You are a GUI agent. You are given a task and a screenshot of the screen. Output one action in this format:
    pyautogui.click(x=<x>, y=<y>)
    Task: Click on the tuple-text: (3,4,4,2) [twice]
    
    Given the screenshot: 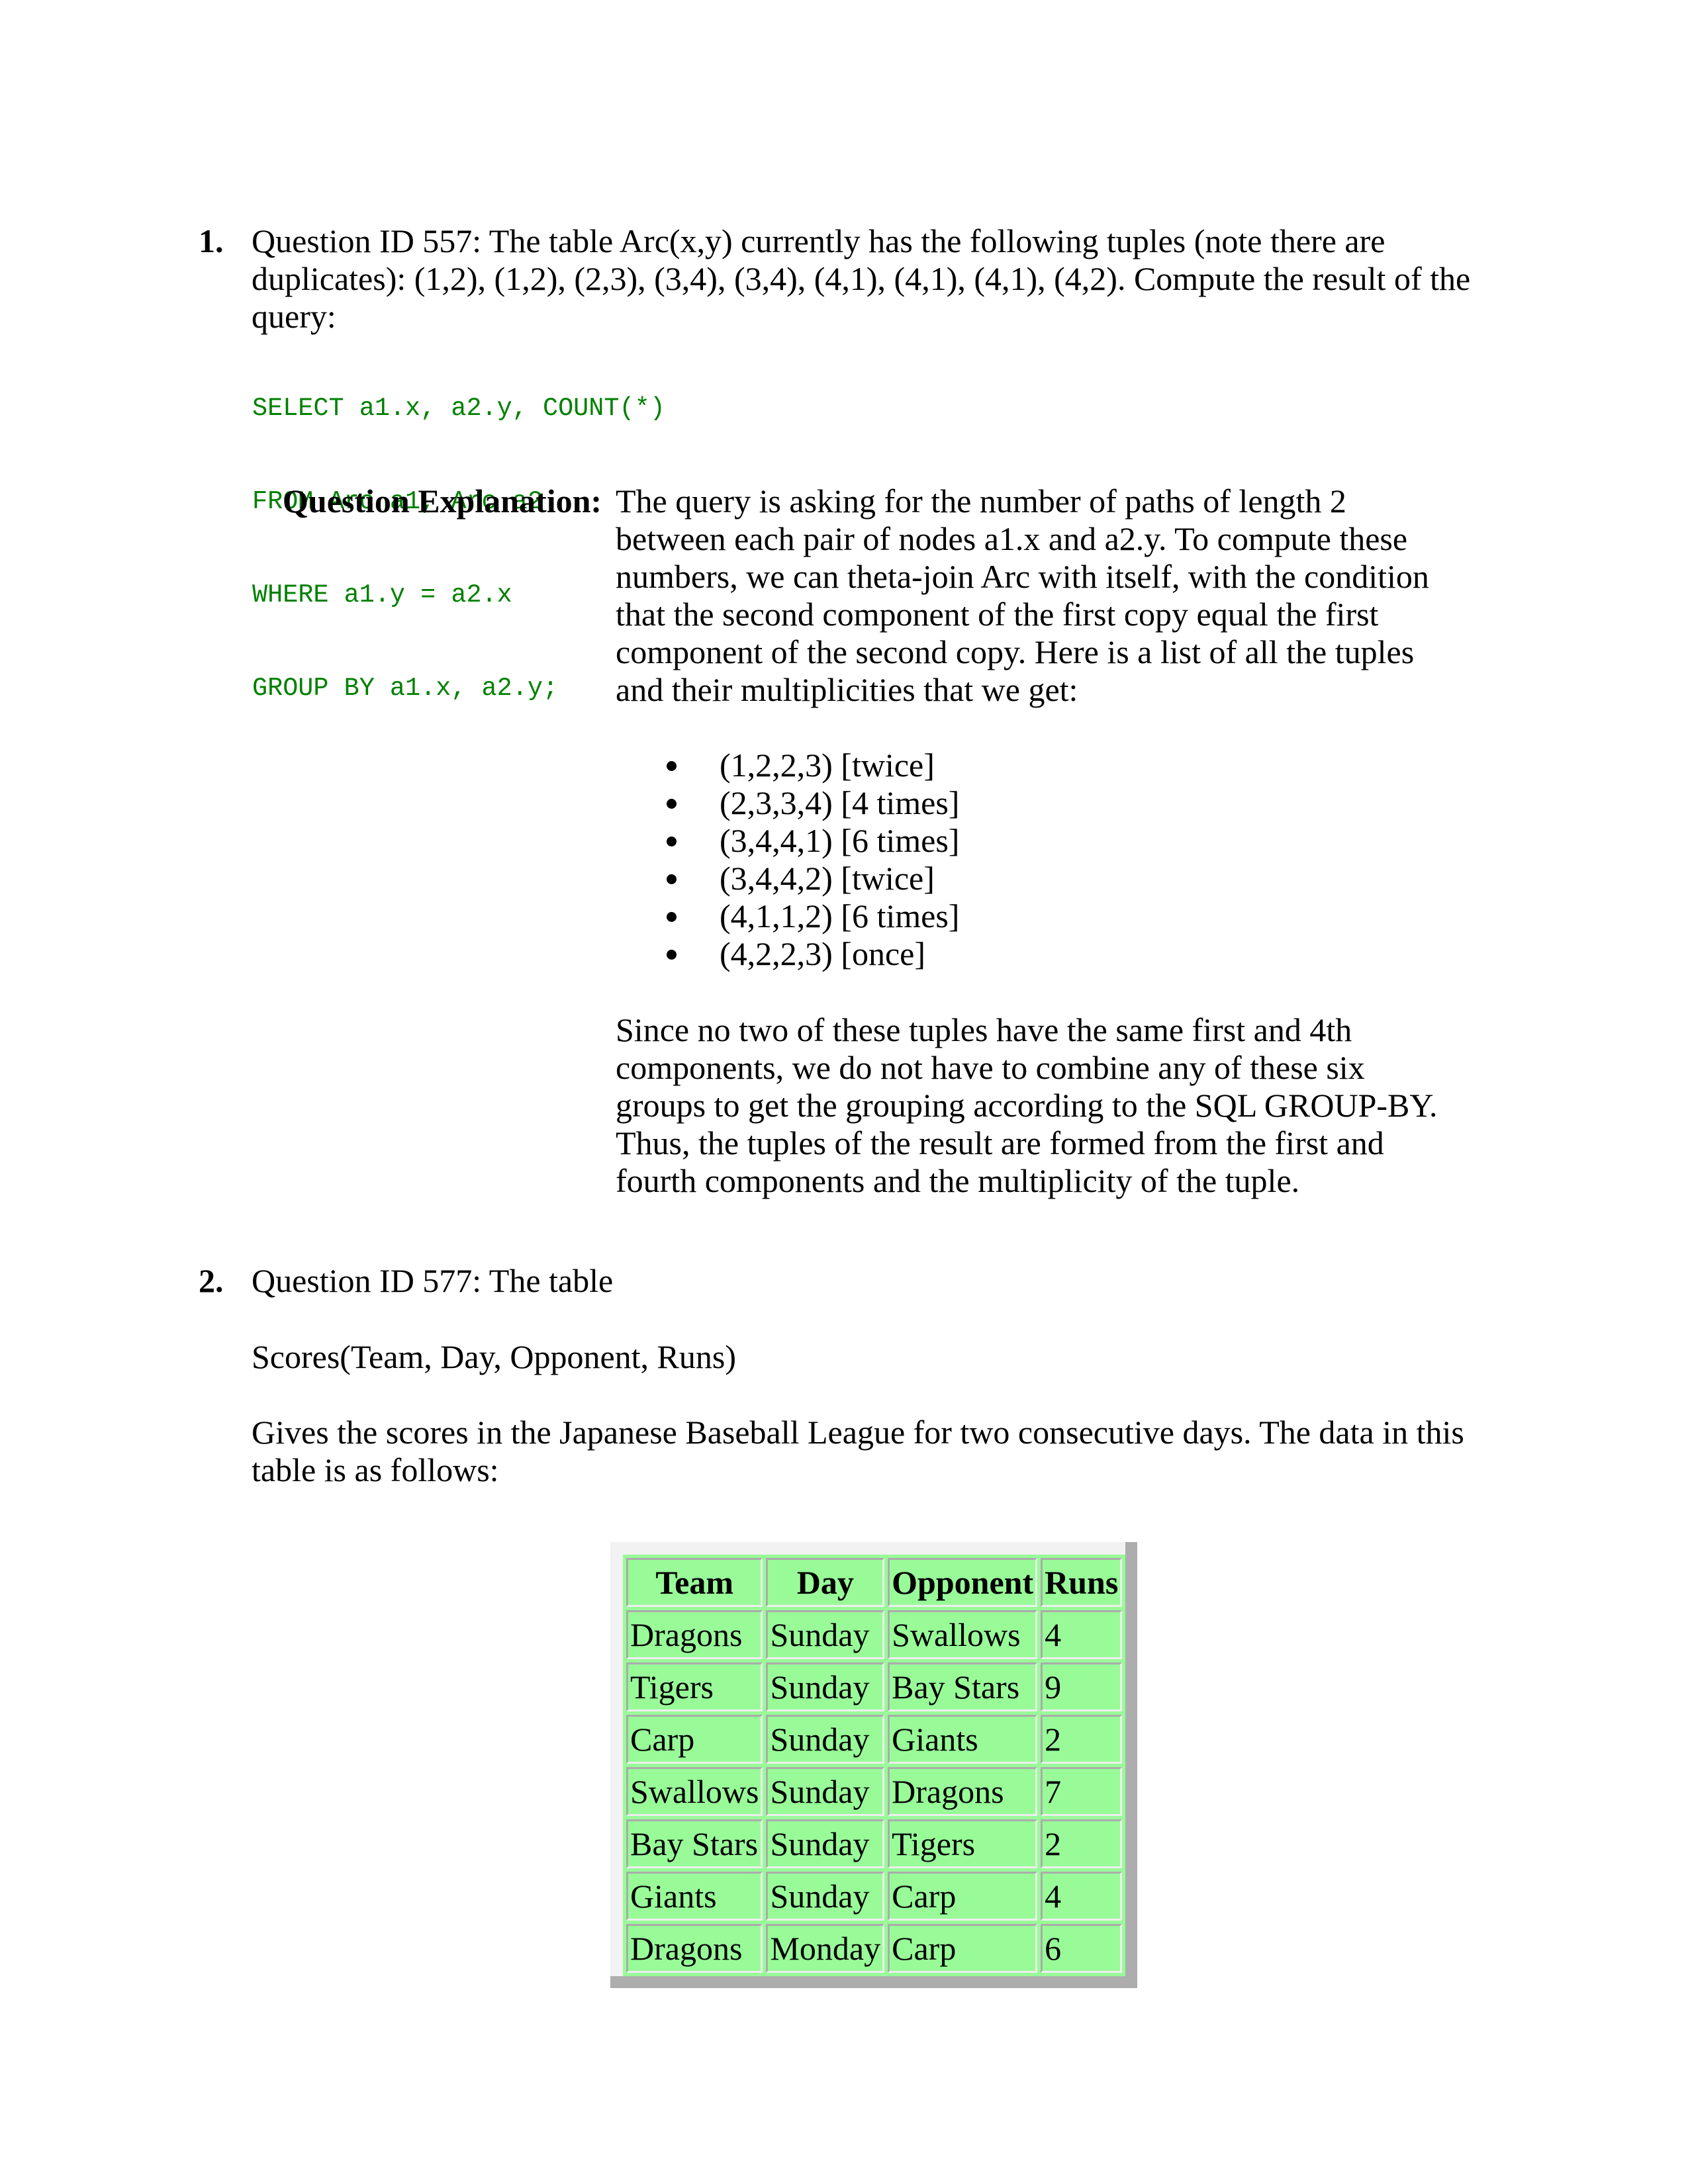 What is the action you would take?
    pyautogui.click(x=827, y=879)
    